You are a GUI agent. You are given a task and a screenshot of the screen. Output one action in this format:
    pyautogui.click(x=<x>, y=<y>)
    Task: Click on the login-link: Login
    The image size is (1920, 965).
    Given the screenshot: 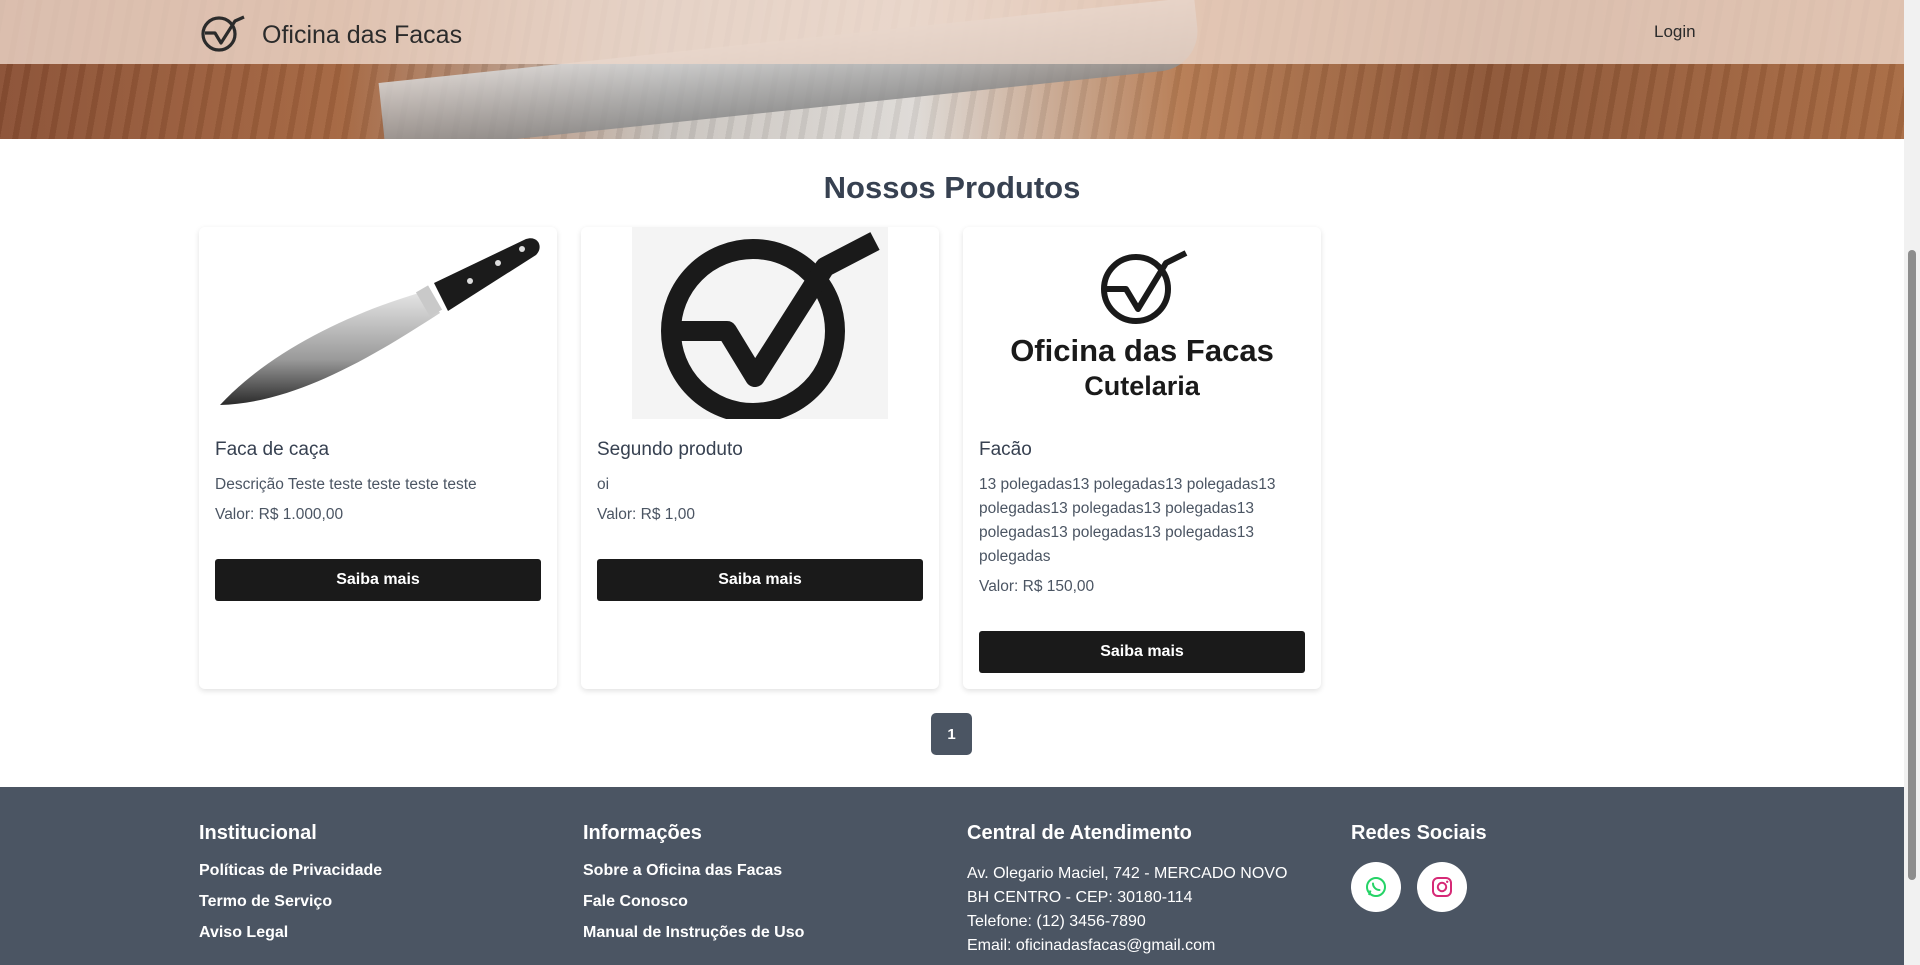 What is the action you would take?
    pyautogui.click(x=1675, y=32)
    